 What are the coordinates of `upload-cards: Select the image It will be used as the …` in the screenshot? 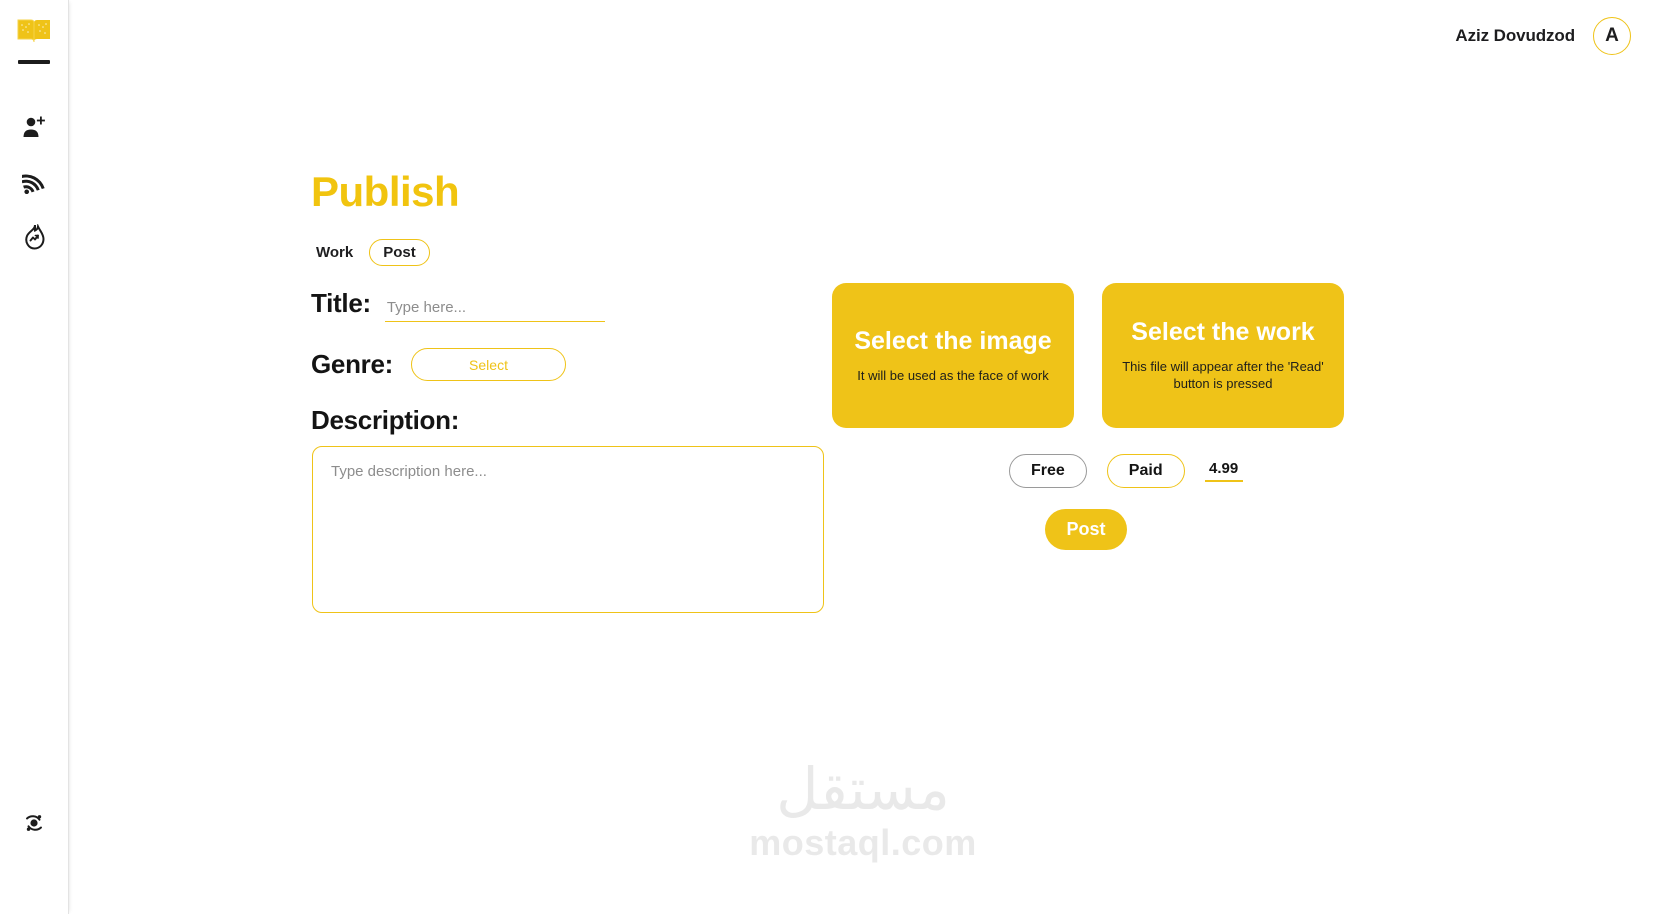 It's located at (1088, 355).